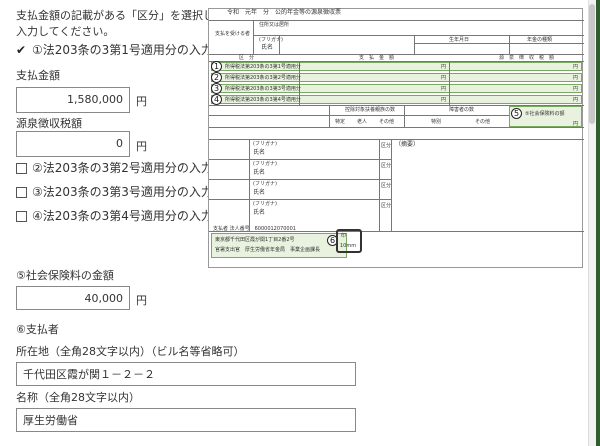 Image resolution: width=600 pixels, height=446 pixels. Describe the element at coordinates (233, 34) in the screenshot. I see `form-recipient-label: 支払を受ける者` at that location.